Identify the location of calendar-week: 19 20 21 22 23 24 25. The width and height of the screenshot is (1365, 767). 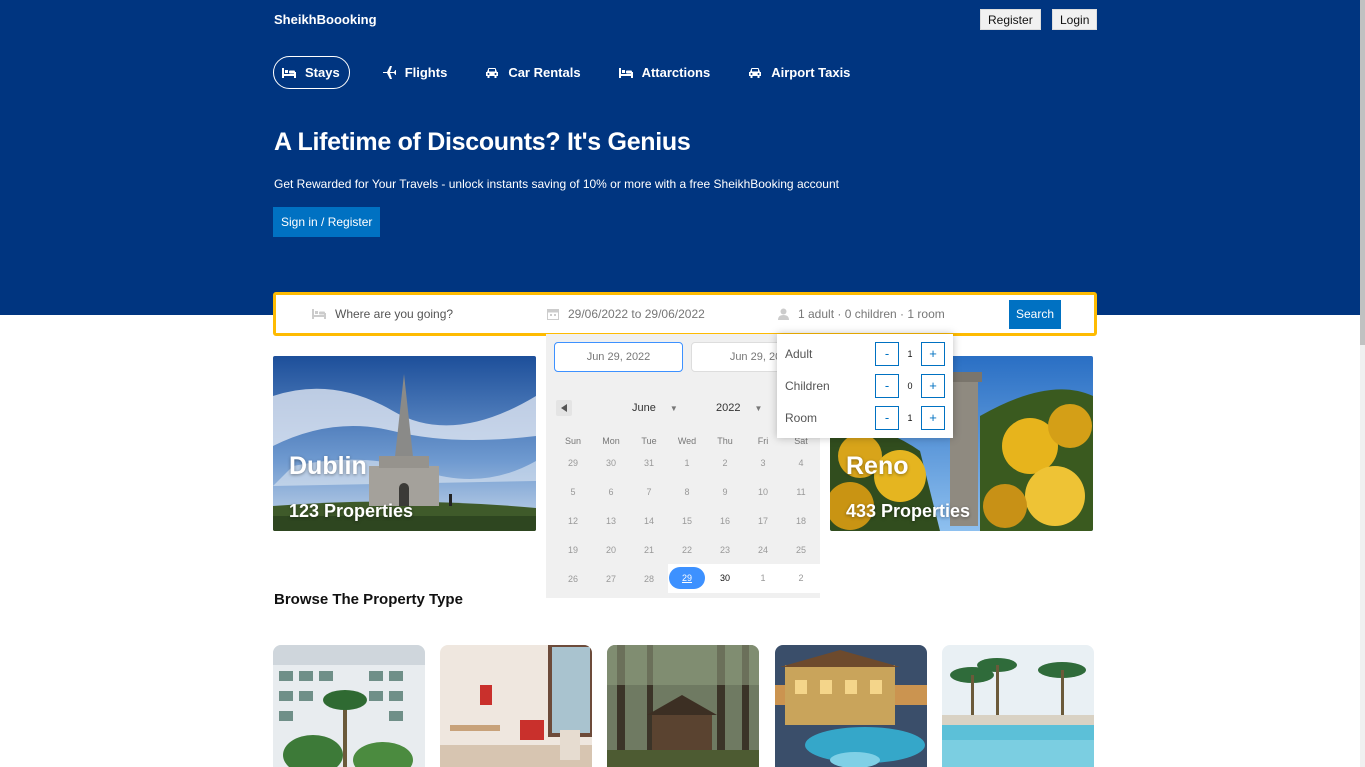
(687, 549).